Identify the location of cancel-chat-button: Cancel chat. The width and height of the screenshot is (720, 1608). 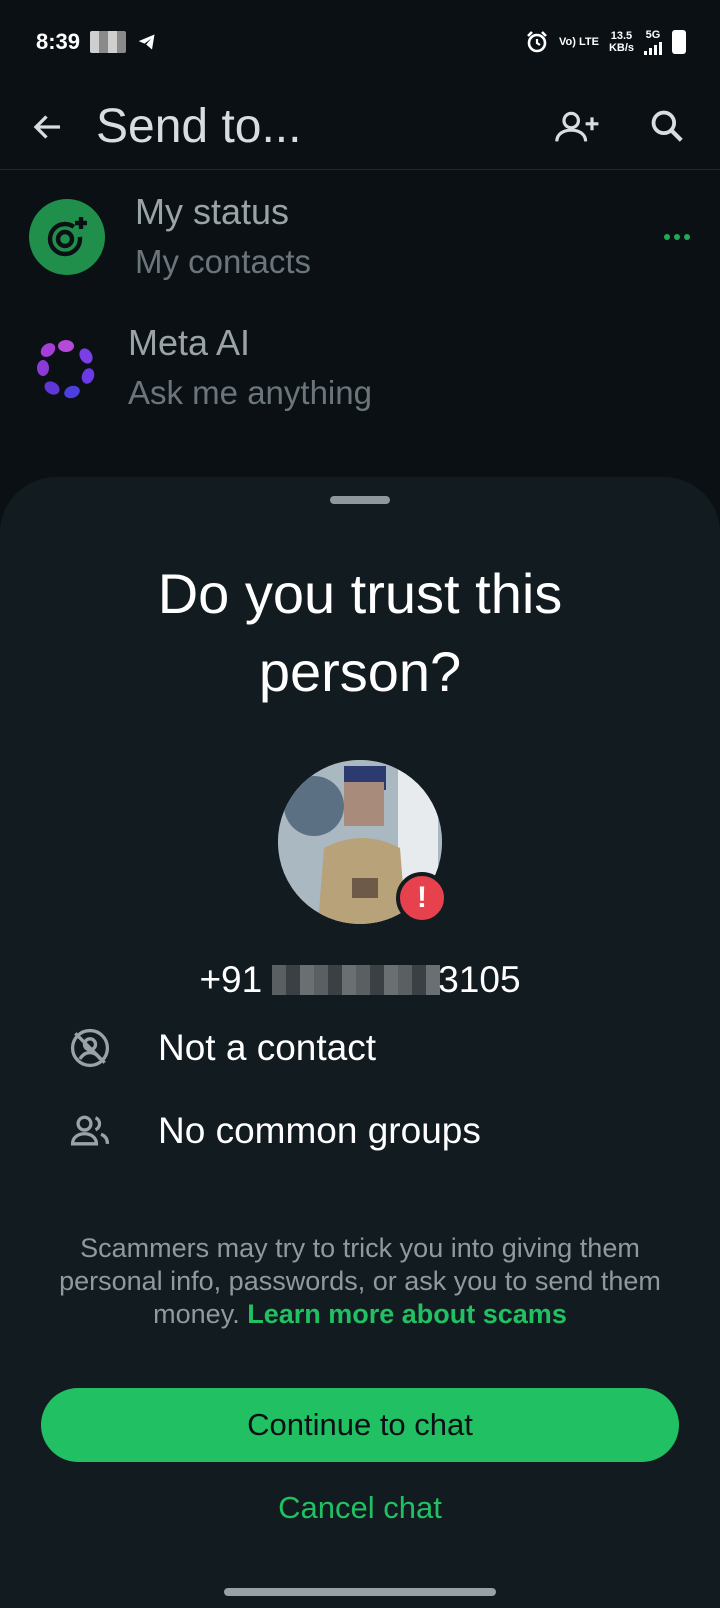
(360, 1508).